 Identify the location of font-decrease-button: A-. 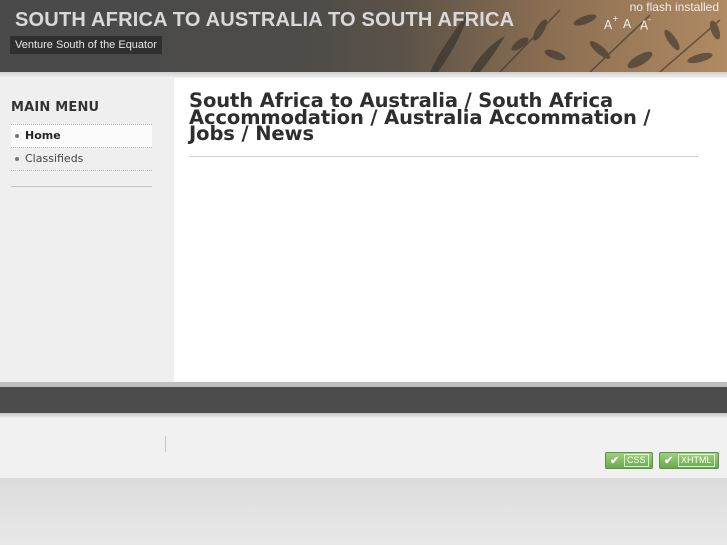
(645, 24).